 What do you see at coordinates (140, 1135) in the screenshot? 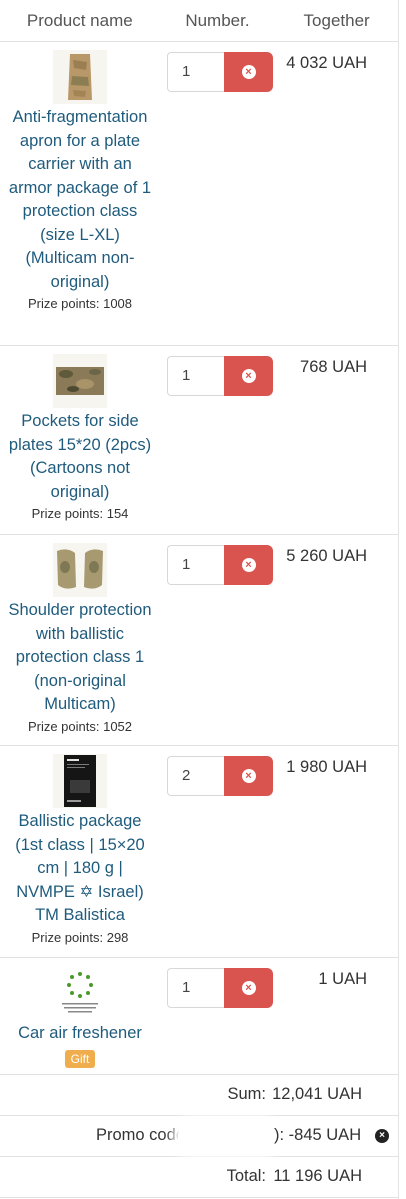
I see `promo-code-label: Promo code` at bounding box center [140, 1135].